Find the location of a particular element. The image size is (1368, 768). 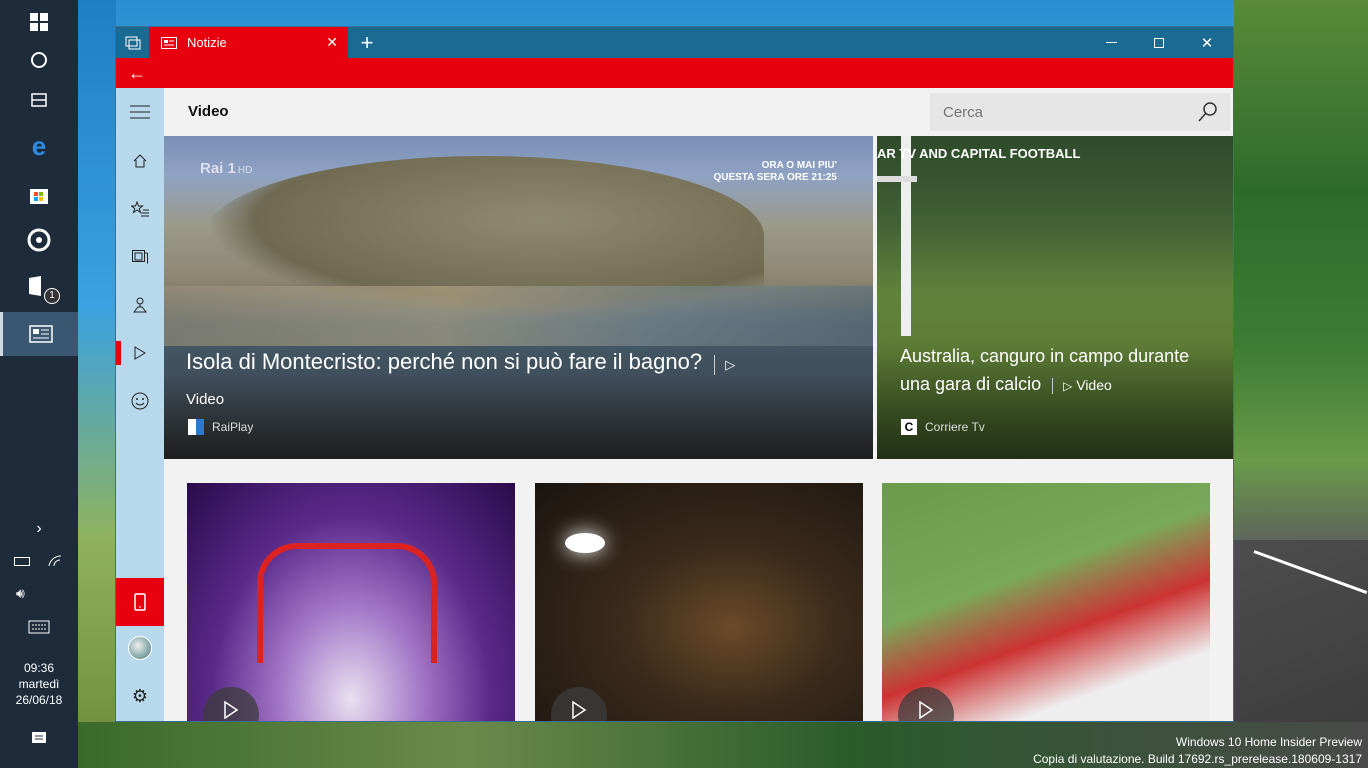

news-icon is located at coordinates (40, 334).